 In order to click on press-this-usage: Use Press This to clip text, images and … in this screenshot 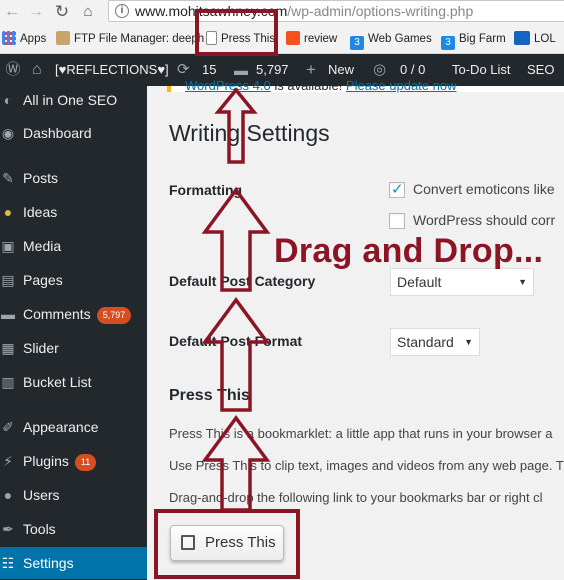, I will do `click(366, 465)`.